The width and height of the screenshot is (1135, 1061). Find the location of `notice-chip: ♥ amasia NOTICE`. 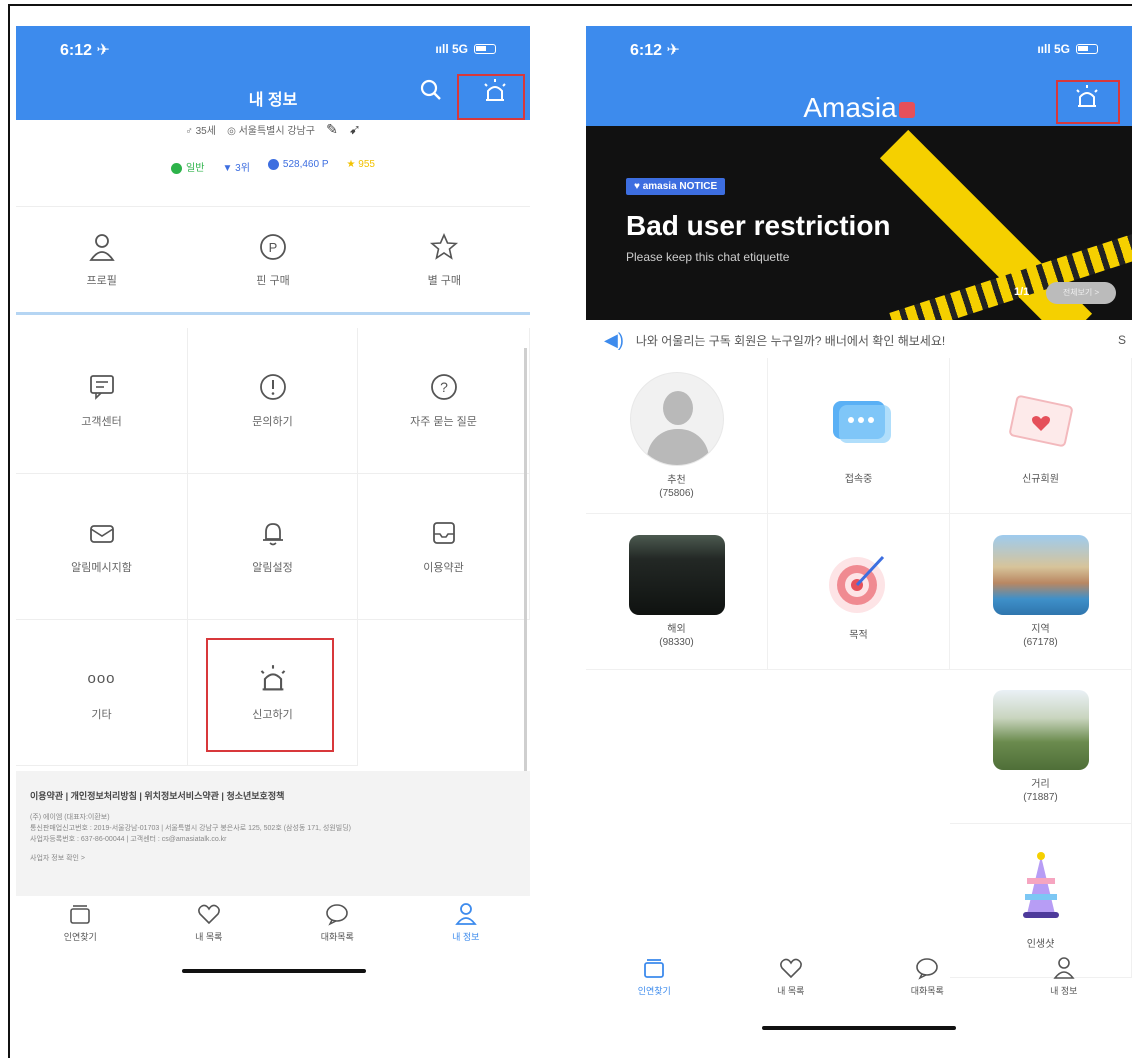

notice-chip: ♥ amasia NOTICE is located at coordinates (676, 186).